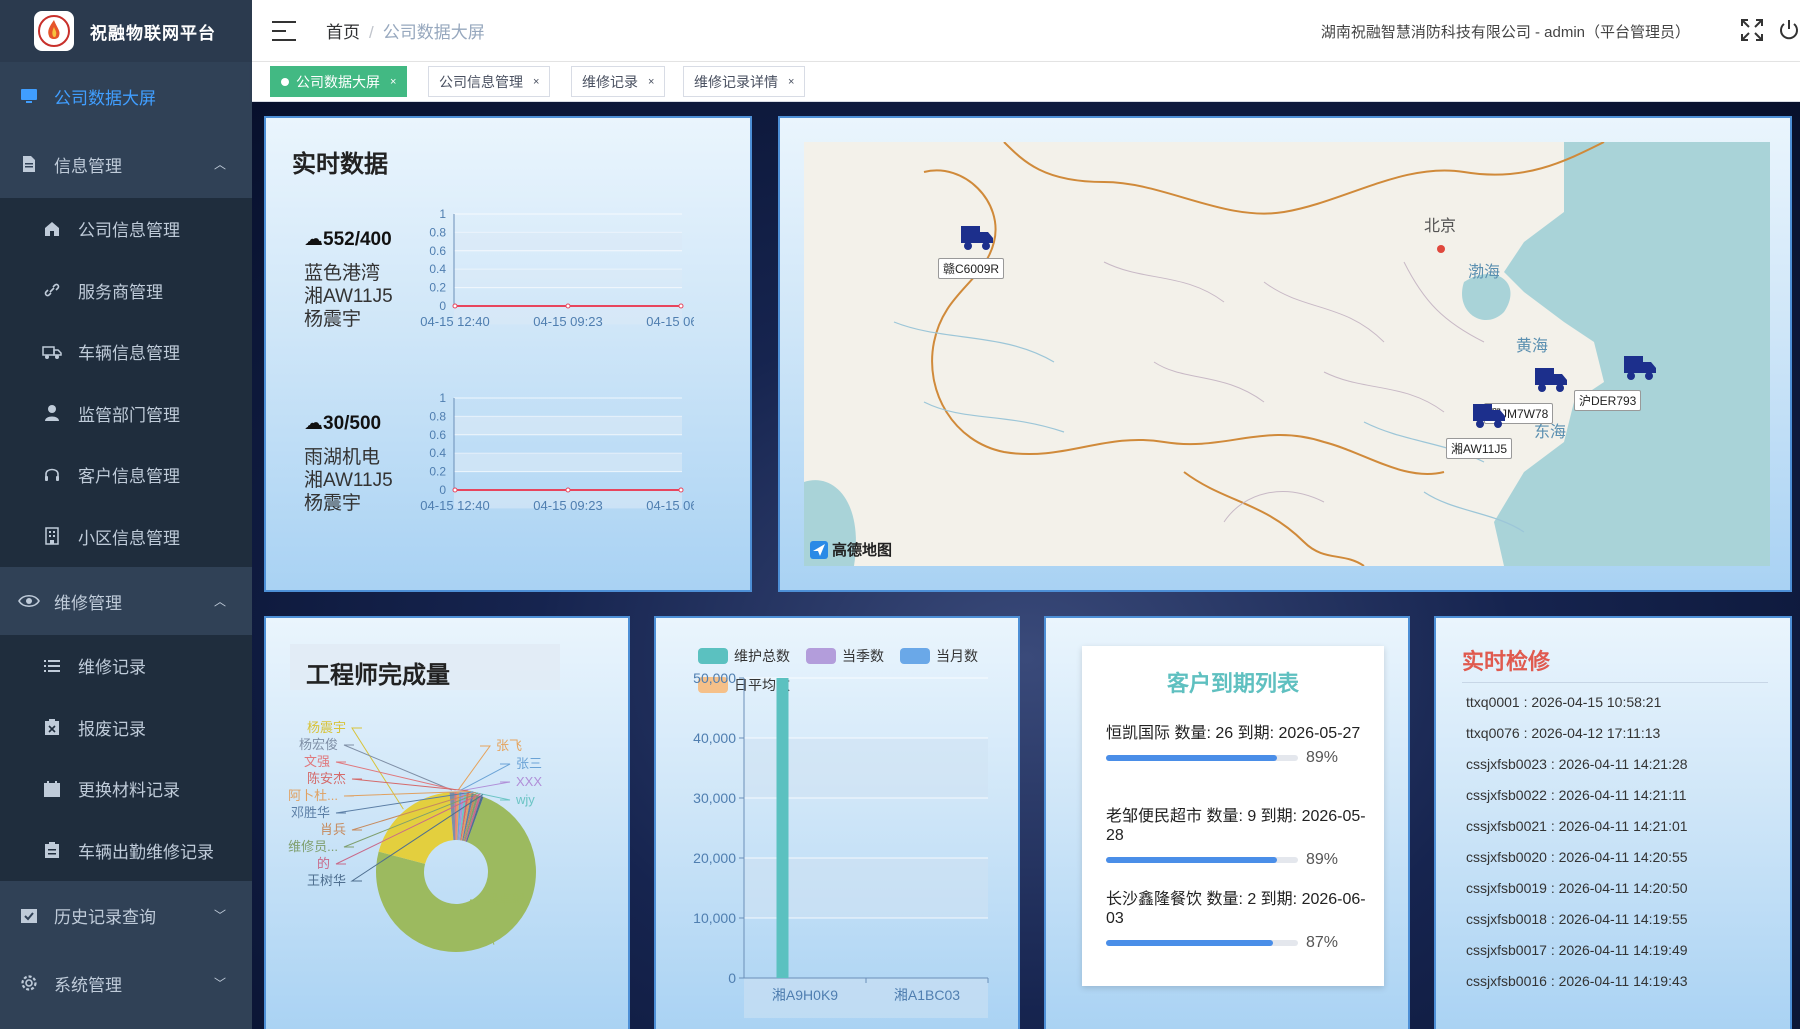 This screenshot has height=1029, width=1800. What do you see at coordinates (126, 601) in the screenshot?
I see `sidebar-group-maintenance: 维修管理 ︿` at bounding box center [126, 601].